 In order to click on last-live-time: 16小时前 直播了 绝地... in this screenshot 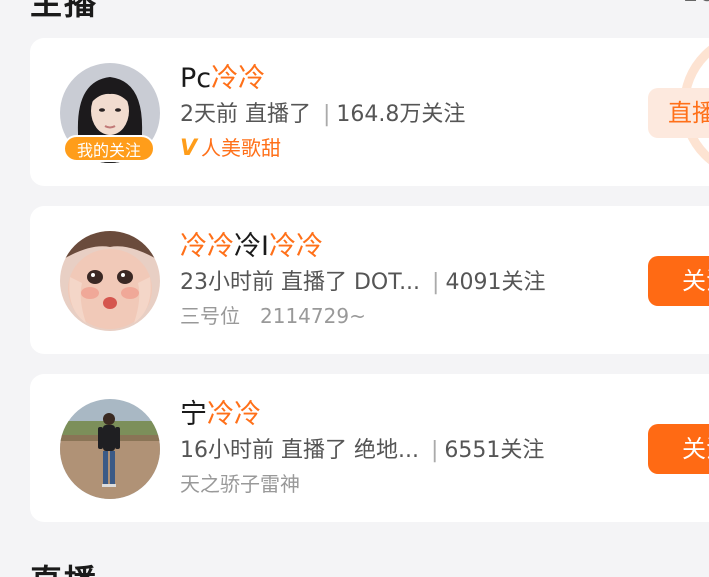, I will do `click(299, 450)`.